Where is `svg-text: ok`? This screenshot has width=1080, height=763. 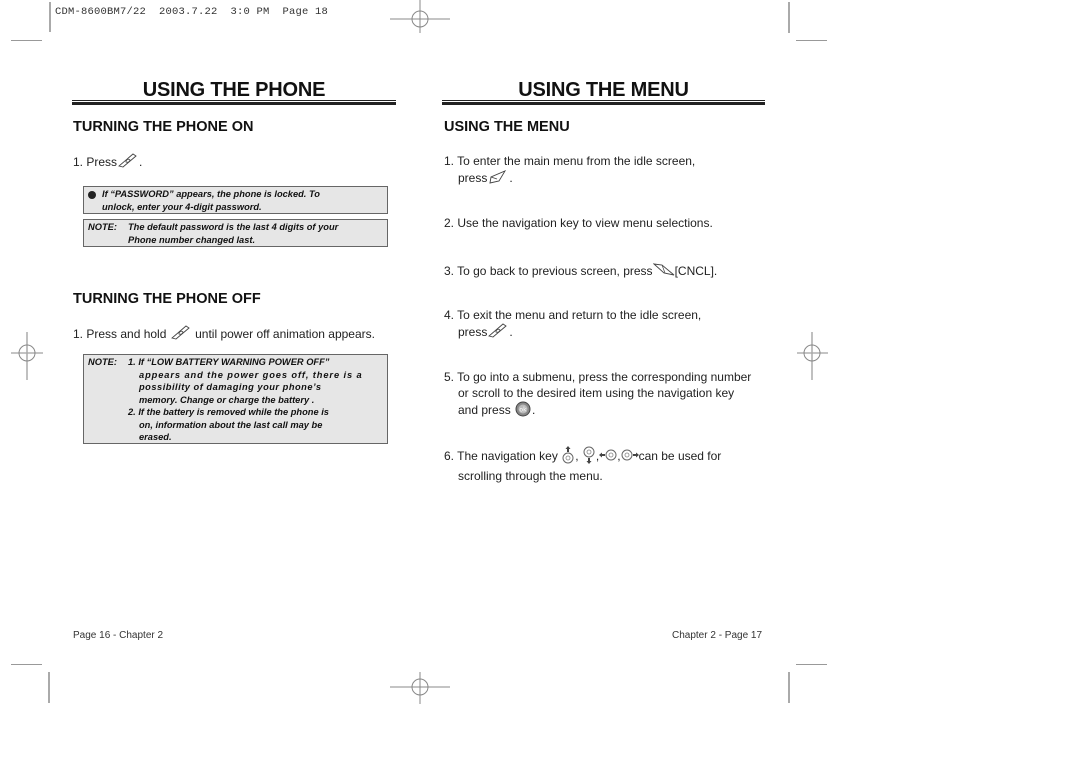
svg-text: ok is located at coordinates (523, 410).